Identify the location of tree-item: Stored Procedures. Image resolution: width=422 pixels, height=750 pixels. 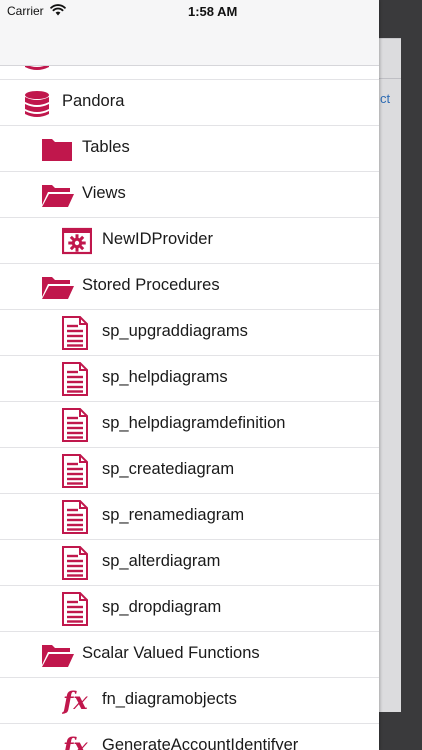
(189, 287).